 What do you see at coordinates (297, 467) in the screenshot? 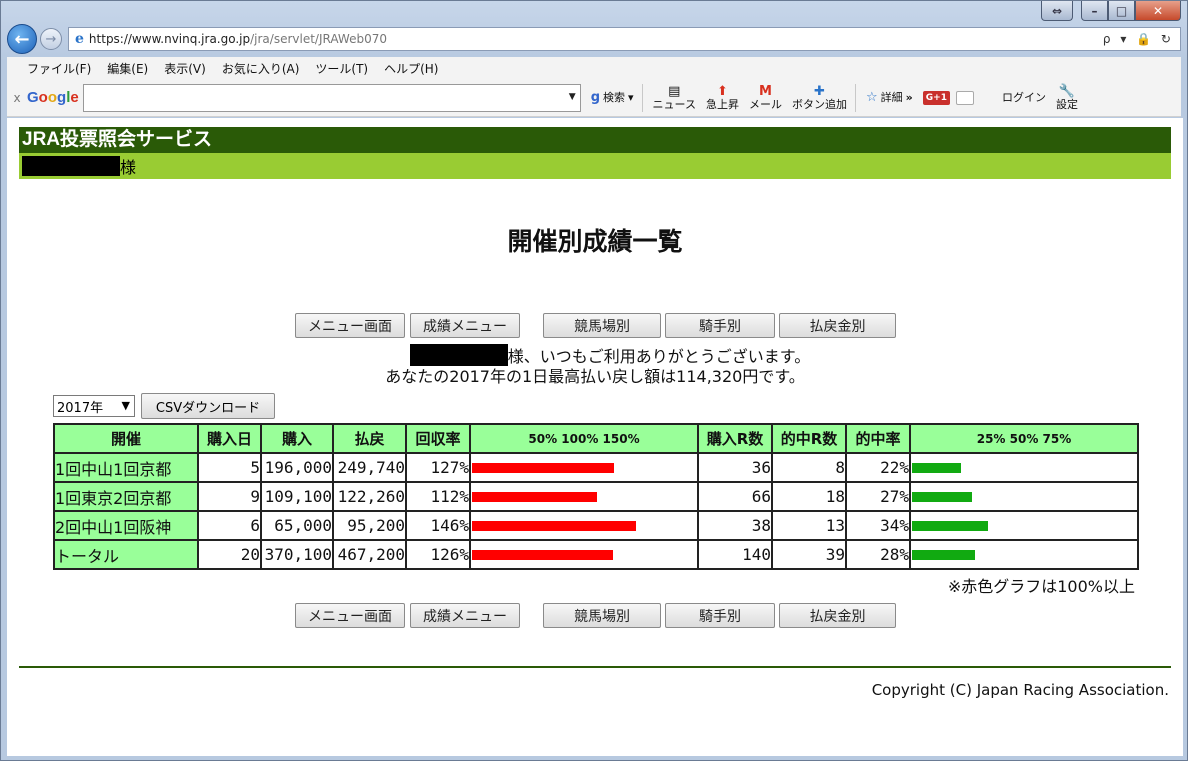
I see `purchase-cell: 196,000` at bounding box center [297, 467].